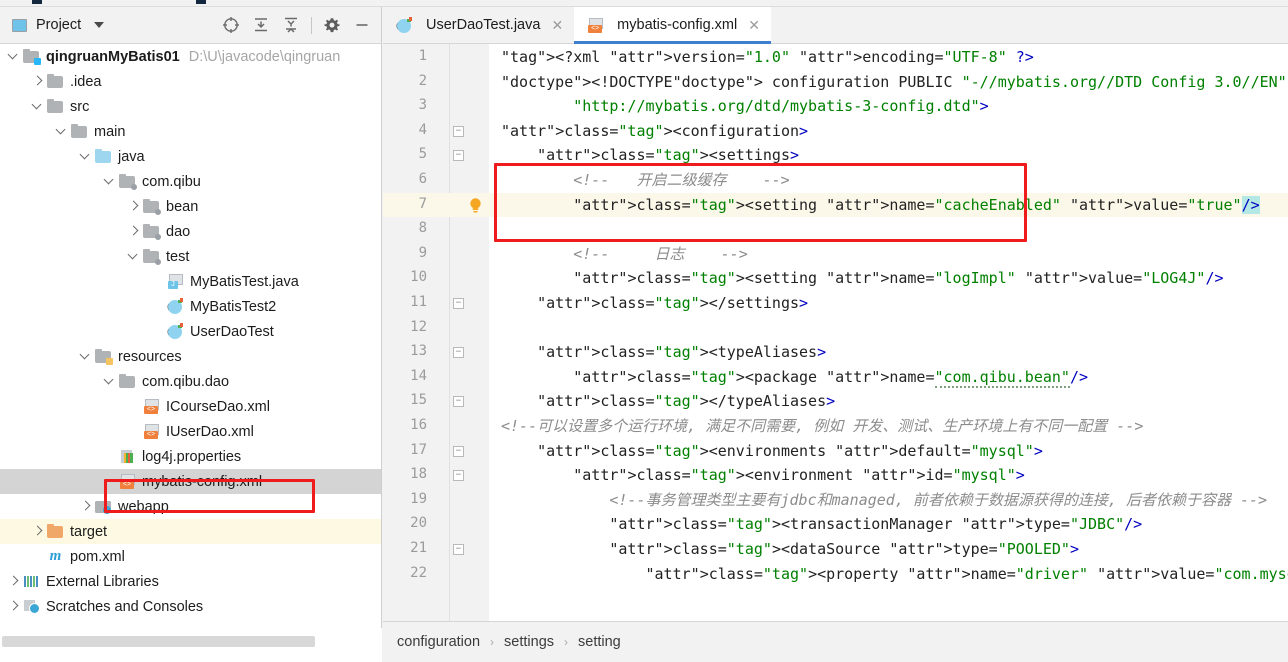 Image resolution: width=1288 pixels, height=662 pixels. I want to click on project-tree-hscrollbar, so click(191, 645).